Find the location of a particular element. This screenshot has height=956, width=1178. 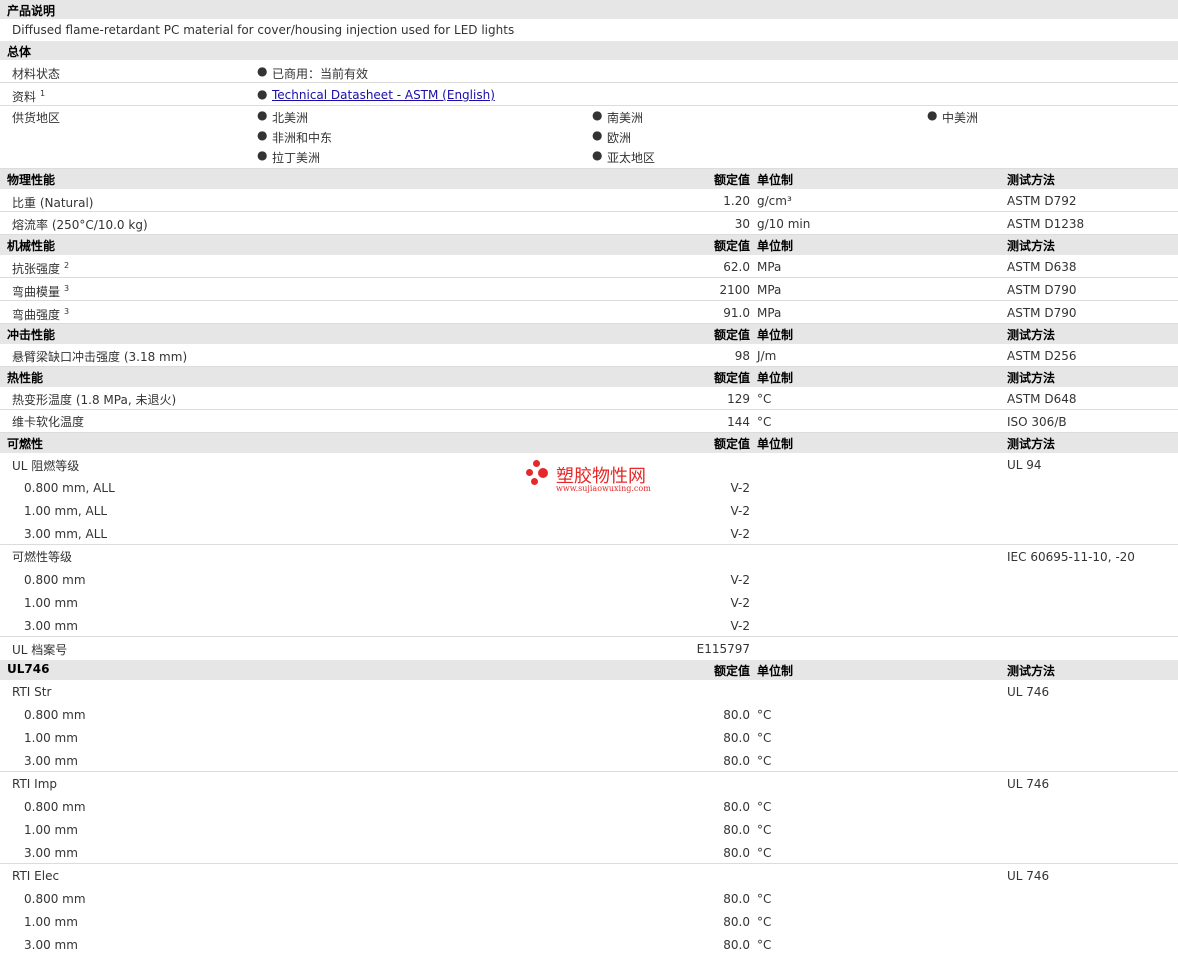

property-row: 弯曲强度 3 91.0 MPa ASTM D790 is located at coordinates (589, 312).